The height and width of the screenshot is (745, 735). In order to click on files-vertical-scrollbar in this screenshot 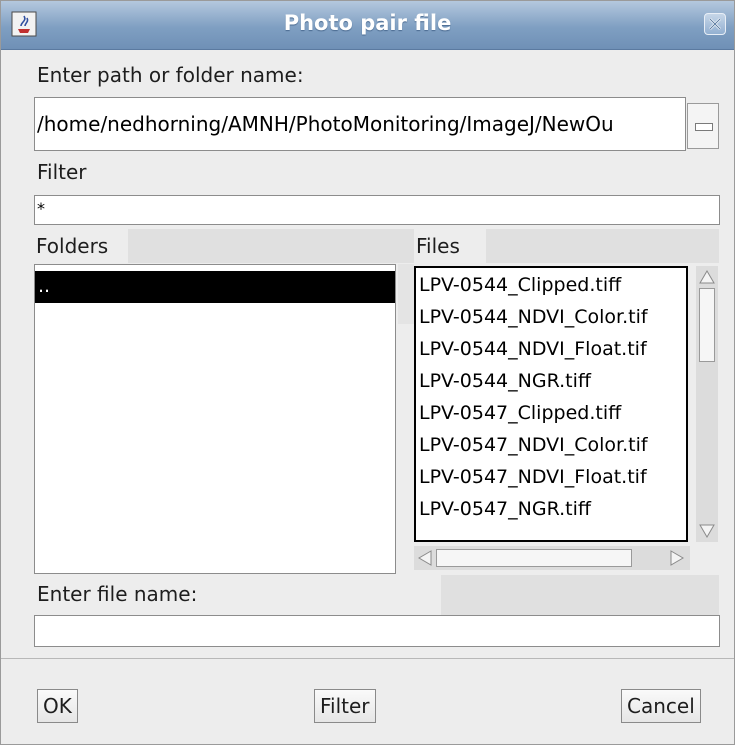, I will do `click(707, 404)`.